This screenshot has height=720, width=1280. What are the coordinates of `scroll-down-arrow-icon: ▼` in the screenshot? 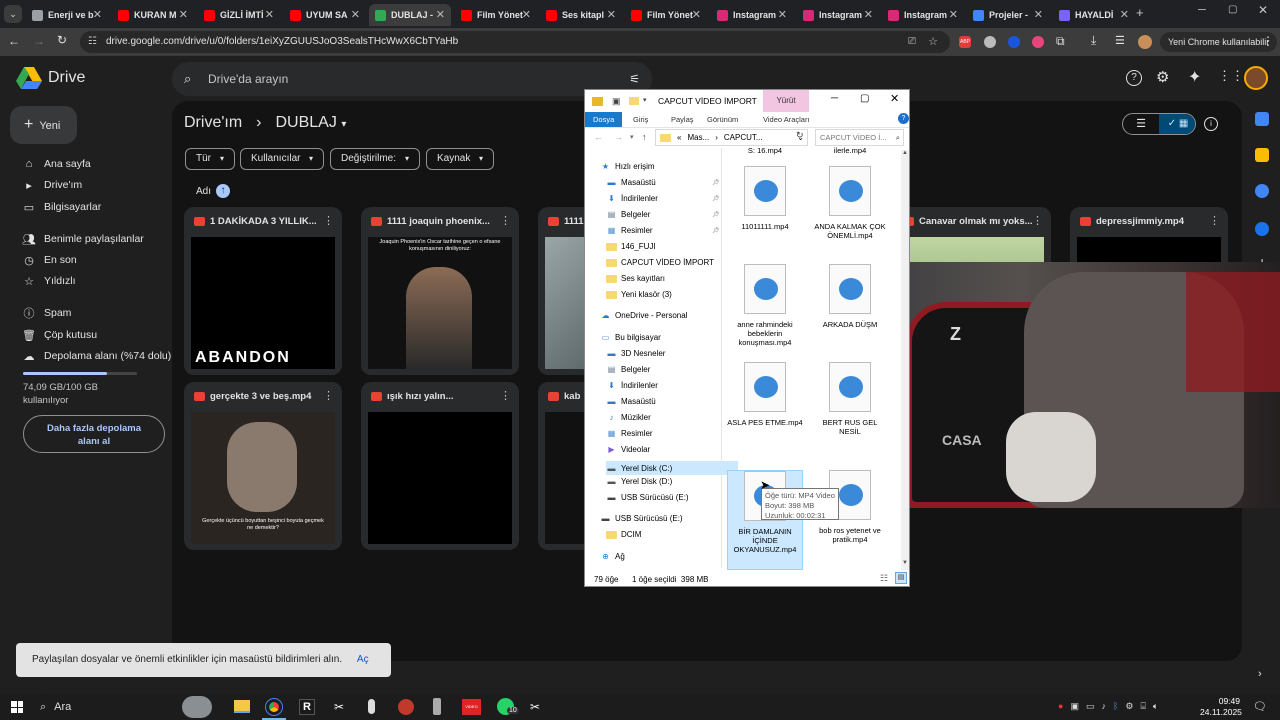 It's located at (905, 563).